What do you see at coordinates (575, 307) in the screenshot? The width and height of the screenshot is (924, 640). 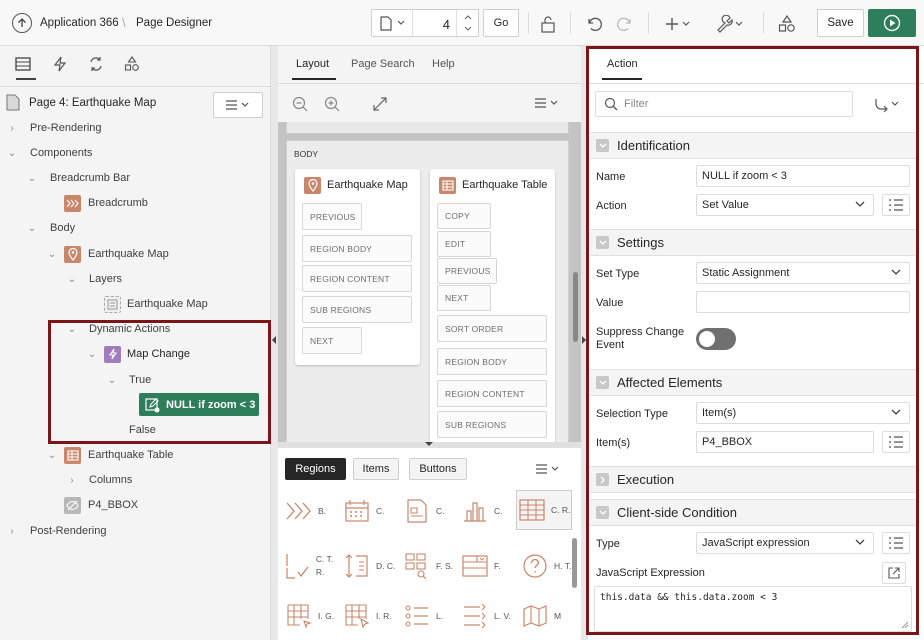 I see `canvas-scrollbar` at bounding box center [575, 307].